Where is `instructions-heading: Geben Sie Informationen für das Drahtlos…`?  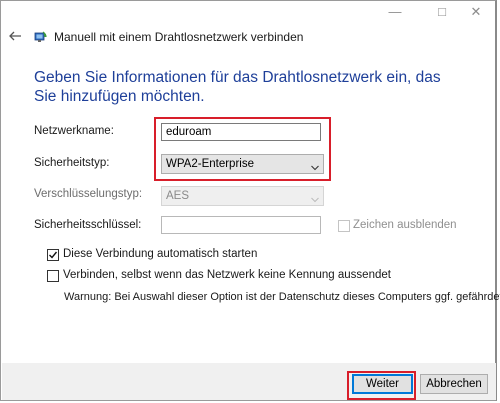 instructions-heading: Geben Sie Informationen für das Drahtlos… is located at coordinates (237, 87).